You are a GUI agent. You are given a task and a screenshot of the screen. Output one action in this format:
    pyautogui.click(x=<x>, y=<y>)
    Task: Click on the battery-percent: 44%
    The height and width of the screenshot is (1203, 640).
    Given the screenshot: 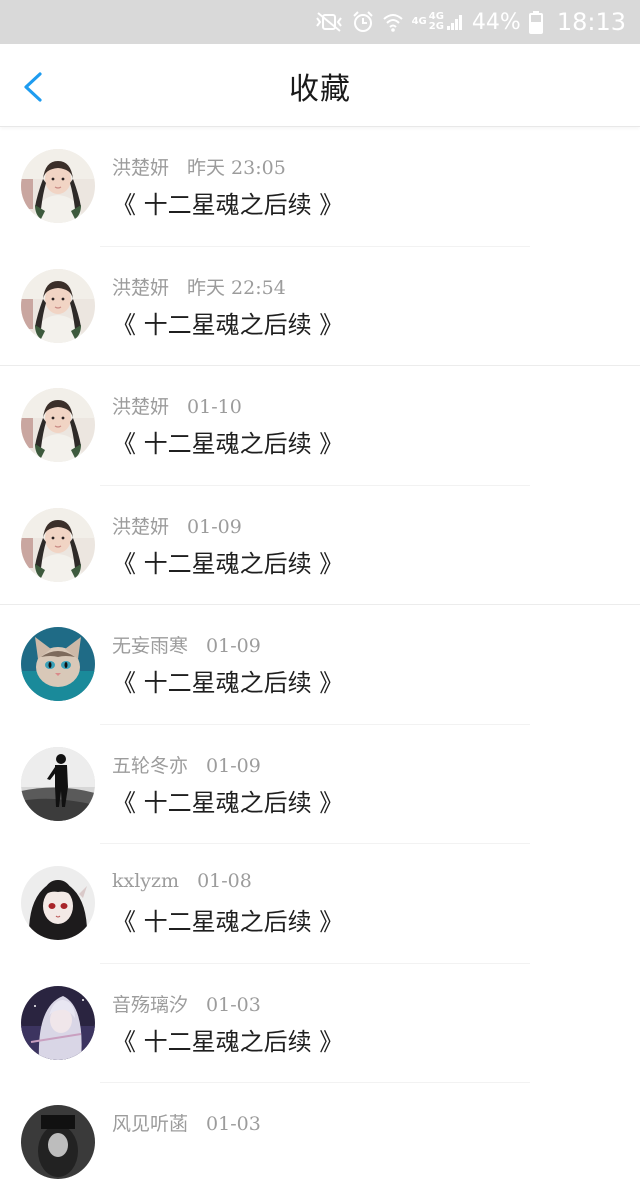 What is the action you would take?
    pyautogui.click(x=496, y=22)
    